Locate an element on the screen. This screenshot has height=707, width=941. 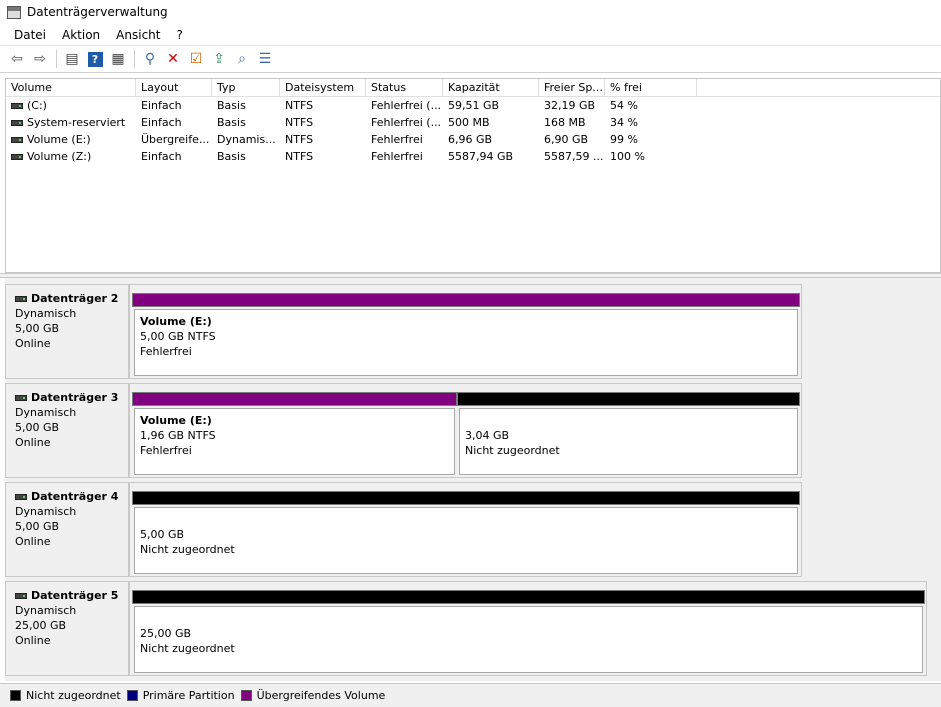
toolbar-separator is located at coordinates (134, 59).